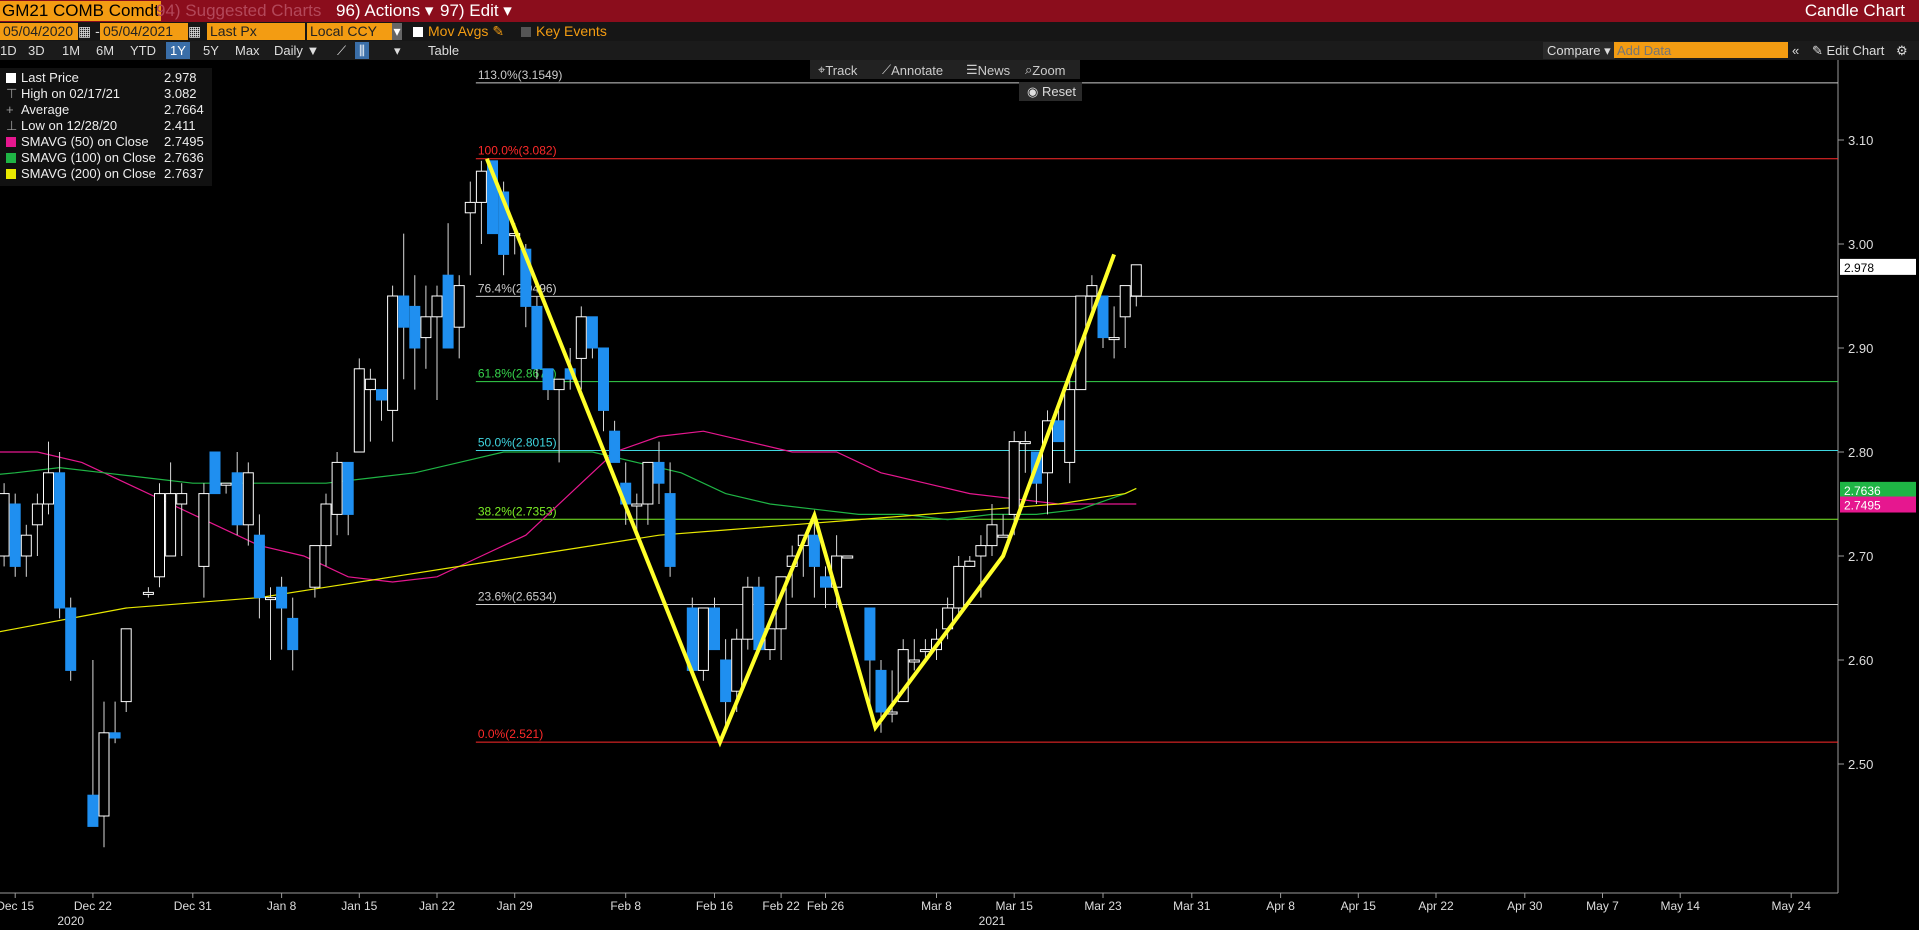  I want to click on x-tick-label: Apr 30, so click(1525, 906).